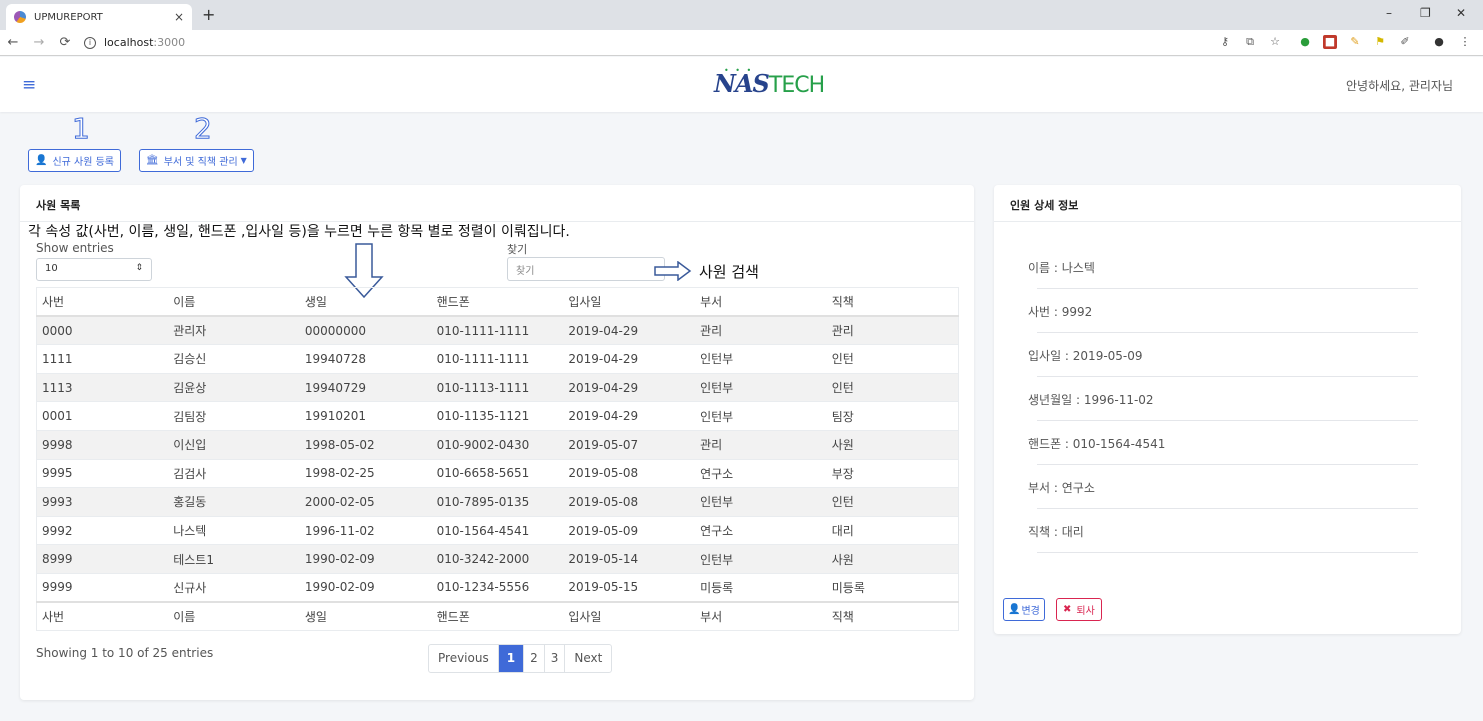  What do you see at coordinates (39, 42) in the screenshot?
I see `forward-icon: →` at bounding box center [39, 42].